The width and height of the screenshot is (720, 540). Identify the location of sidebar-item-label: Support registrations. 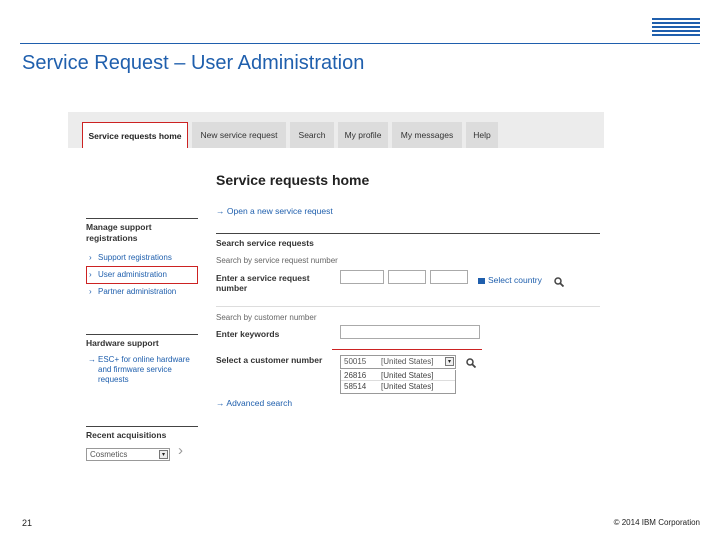
(135, 257).